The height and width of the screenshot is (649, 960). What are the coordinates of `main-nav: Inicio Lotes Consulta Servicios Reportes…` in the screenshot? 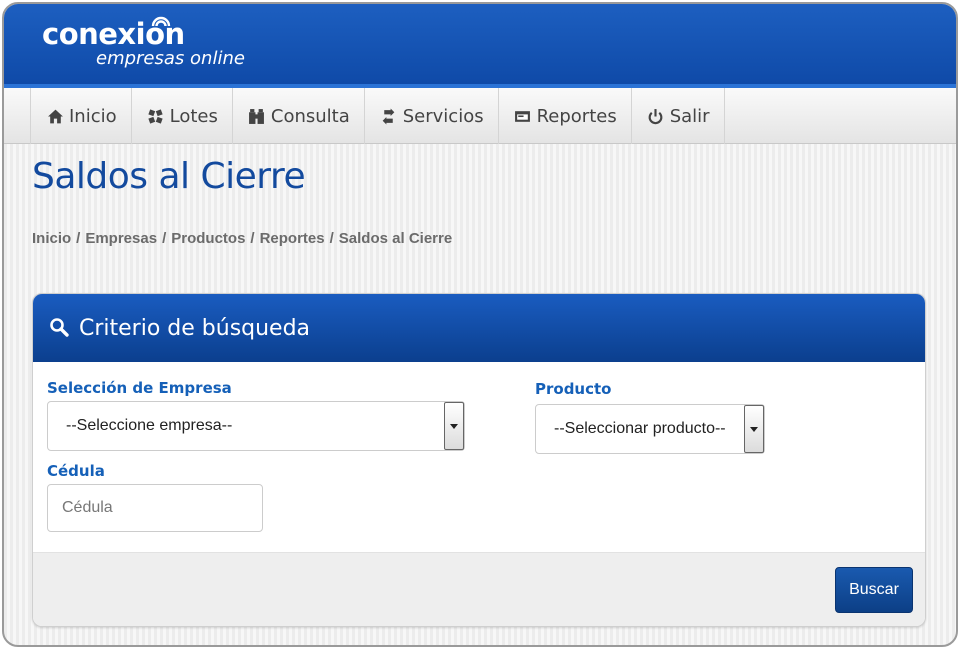 It's located at (480, 116).